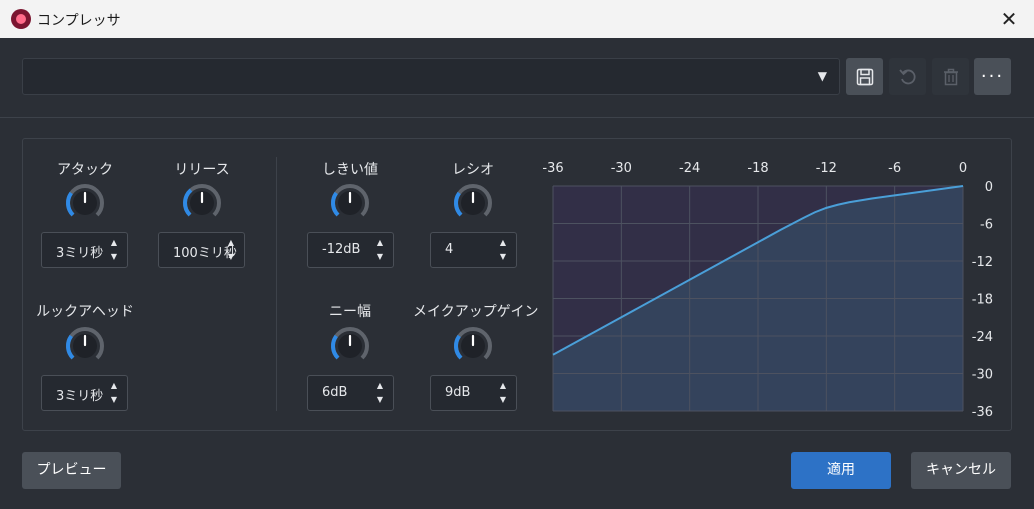 This screenshot has height=509, width=1034. Describe the element at coordinates (841, 470) in the screenshot. I see `apply-button: 適用` at that location.